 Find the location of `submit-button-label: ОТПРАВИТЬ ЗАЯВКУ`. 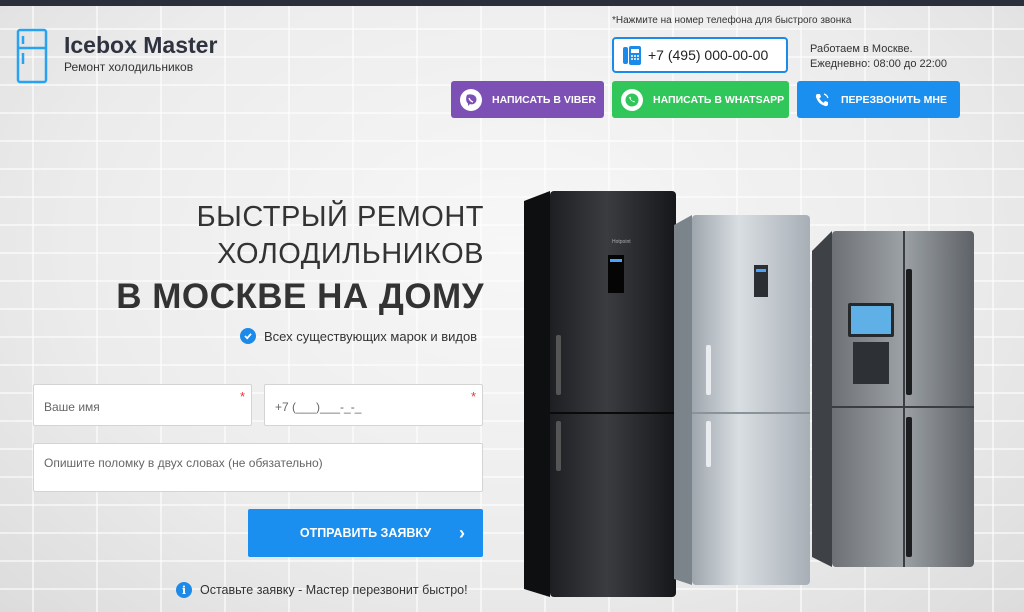

submit-button-label: ОТПРАВИТЬ ЗАЯВКУ is located at coordinates (365, 533).